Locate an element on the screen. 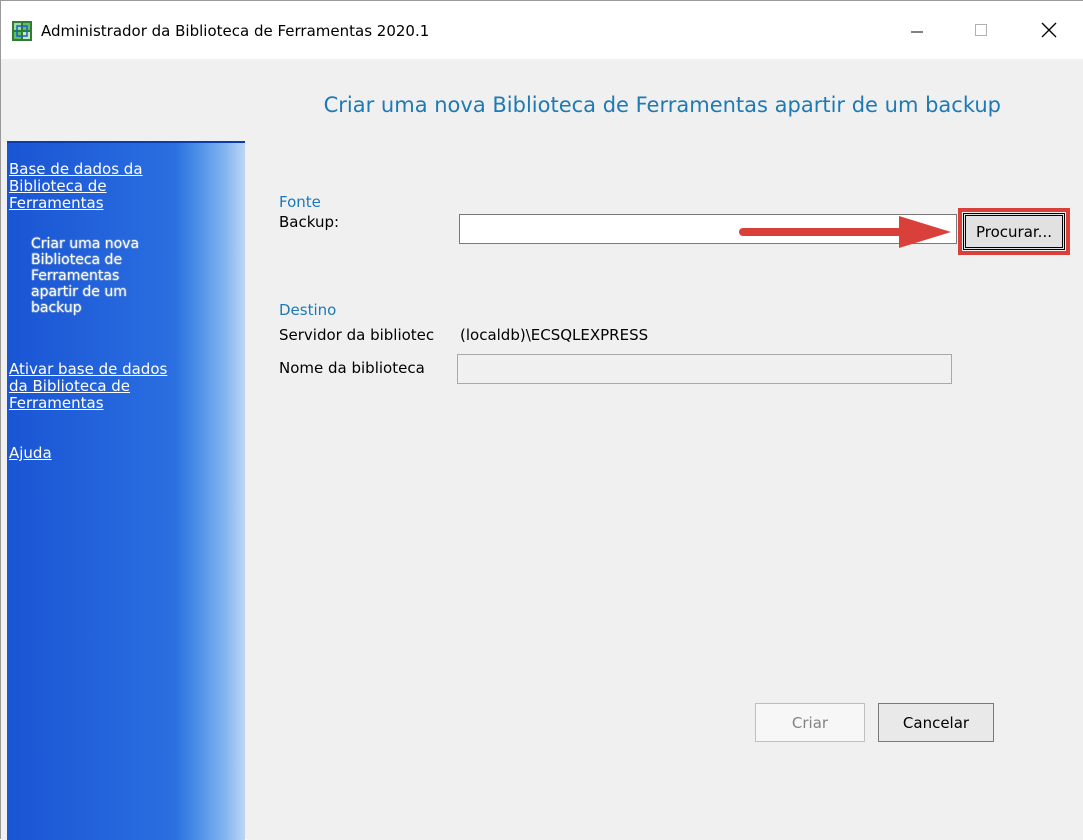  arrow-right-icon is located at coordinates (845, 232).